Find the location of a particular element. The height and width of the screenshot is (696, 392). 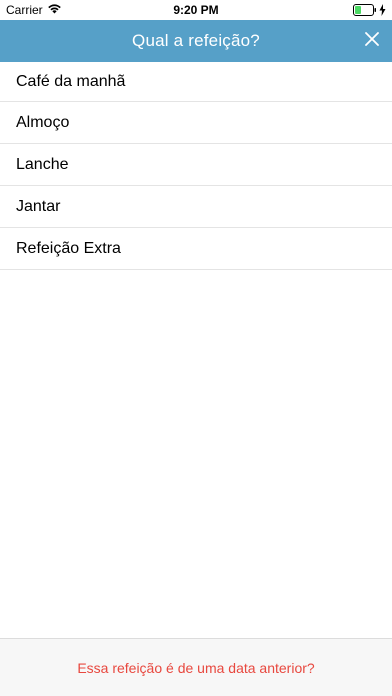

previous-date-link: Essa refeição é de uma data anterior? is located at coordinates (195, 668).